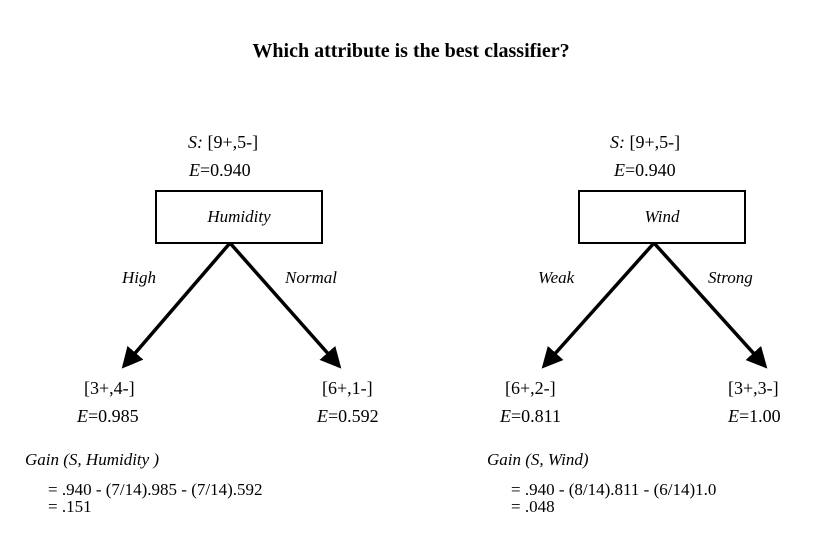  Describe the element at coordinates (353, 416) in the screenshot. I see `e-value: =0.592` at that location.